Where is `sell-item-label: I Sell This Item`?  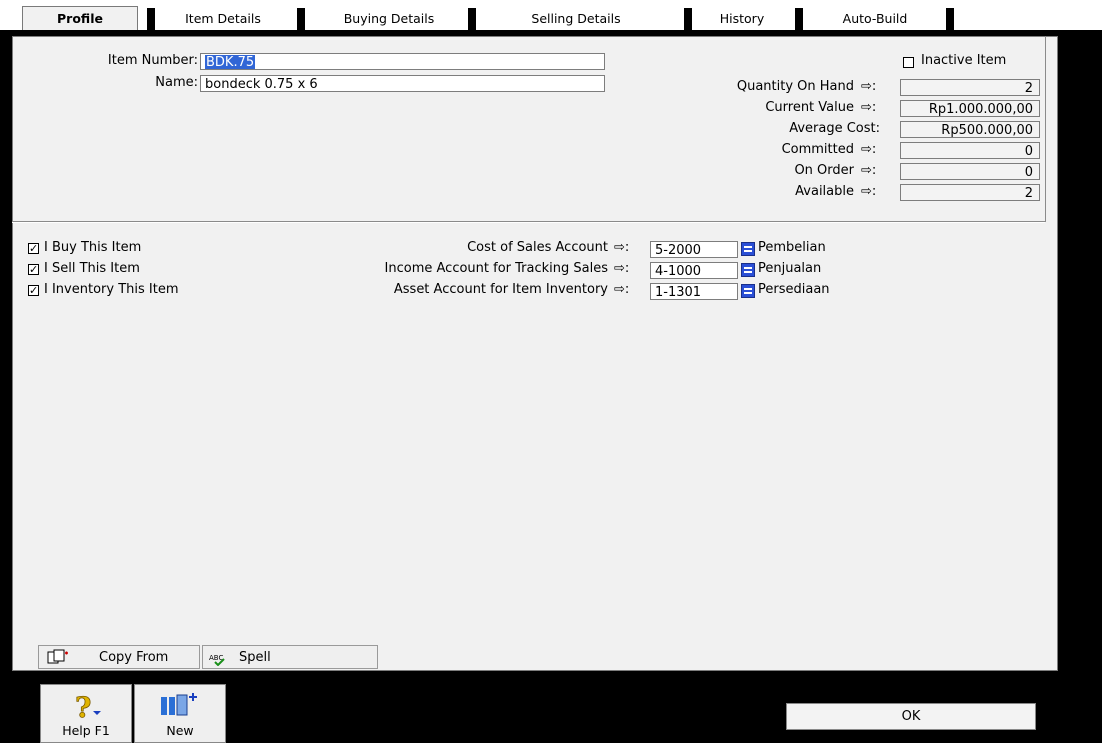
sell-item-label: I Sell This Item is located at coordinates (92, 268).